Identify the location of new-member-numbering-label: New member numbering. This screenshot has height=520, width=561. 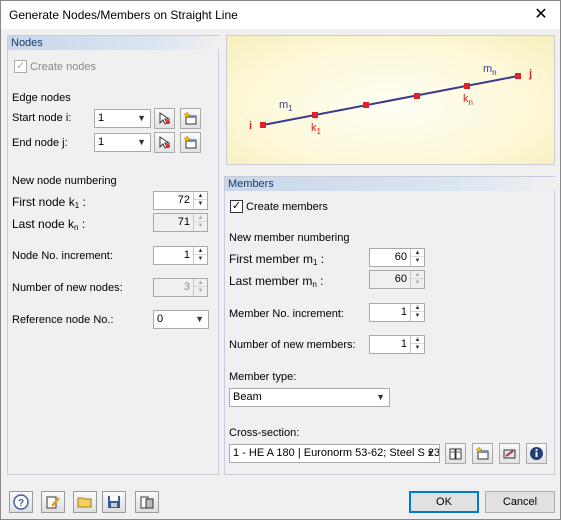
(289, 238).